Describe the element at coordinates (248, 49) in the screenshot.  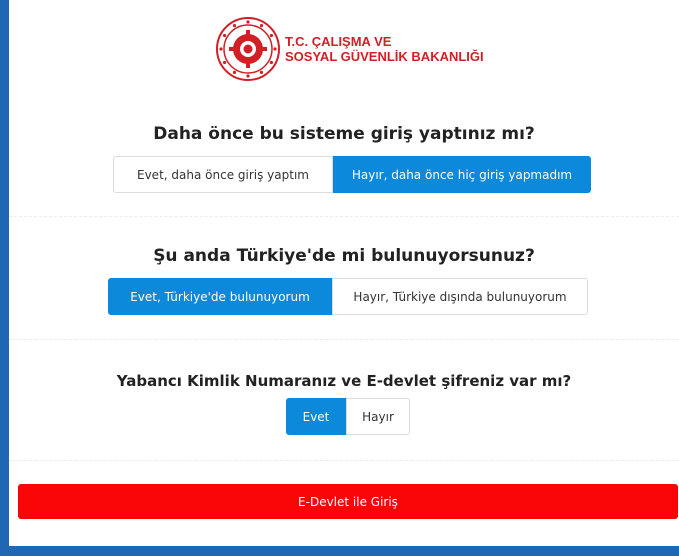
I see `ministry-emblem-icon` at that location.